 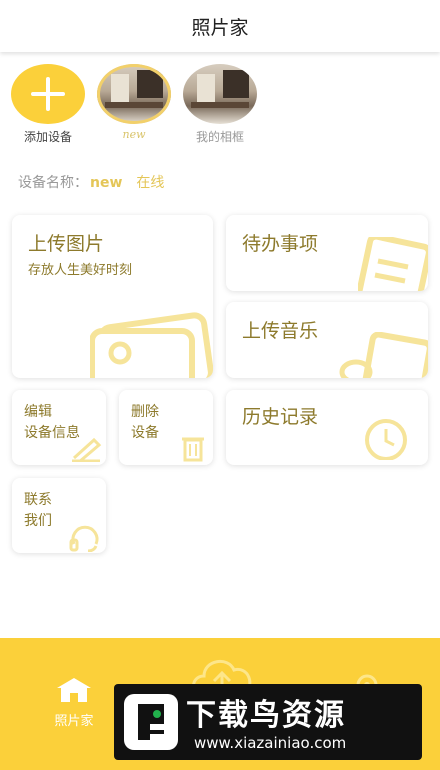 I want to click on headset-icon, so click(x=84, y=538).